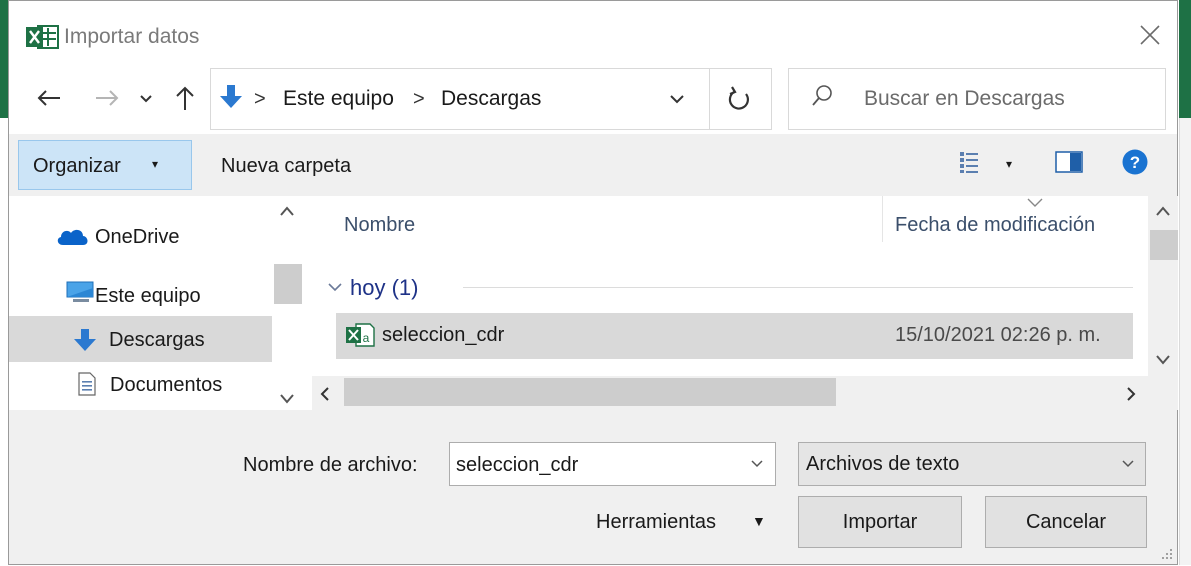 The width and height of the screenshot is (1191, 566). What do you see at coordinates (335, 287) in the screenshot?
I see `group-collapse-icon` at bounding box center [335, 287].